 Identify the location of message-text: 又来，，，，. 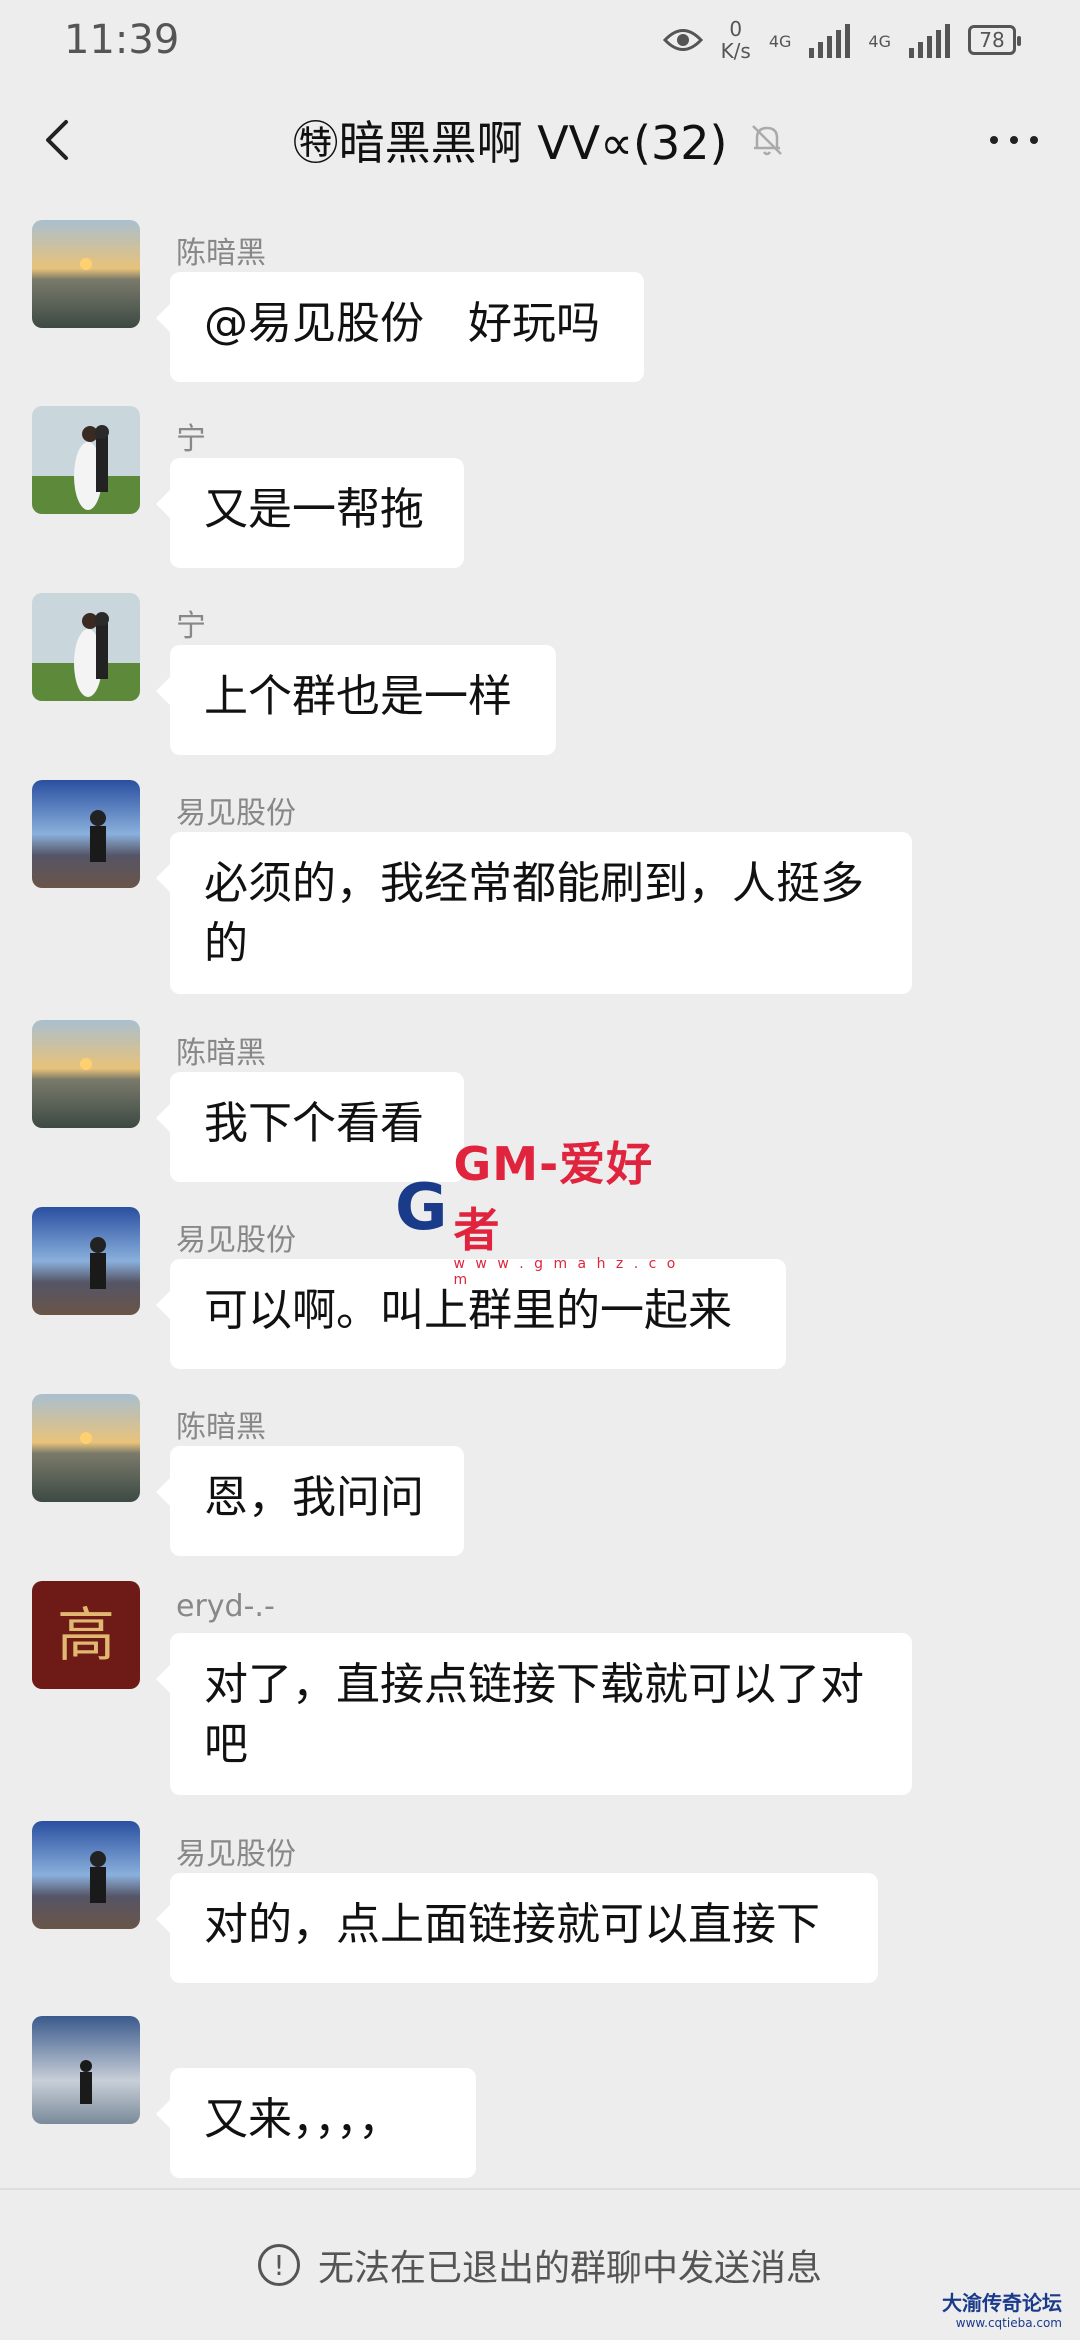
(303, 2119).